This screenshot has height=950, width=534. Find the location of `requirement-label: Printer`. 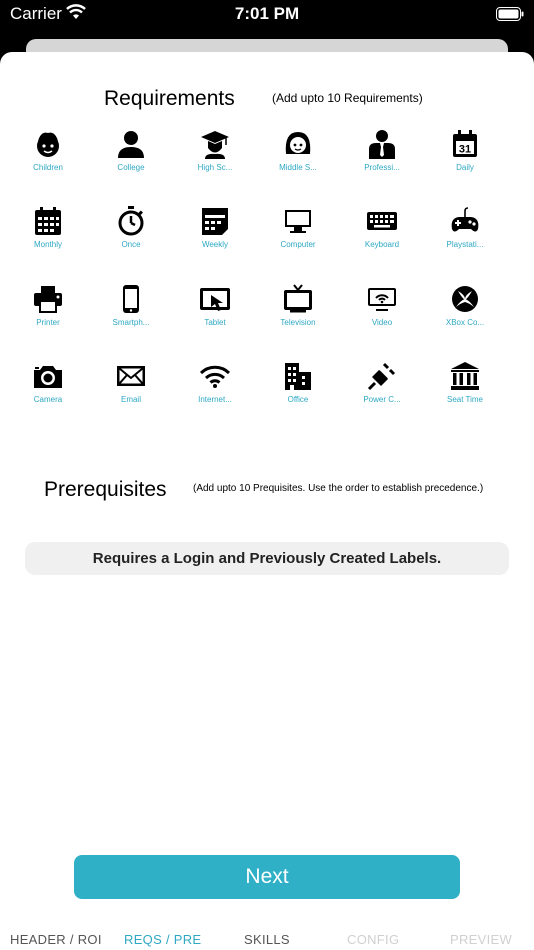

requirement-label: Printer is located at coordinates (48, 322).